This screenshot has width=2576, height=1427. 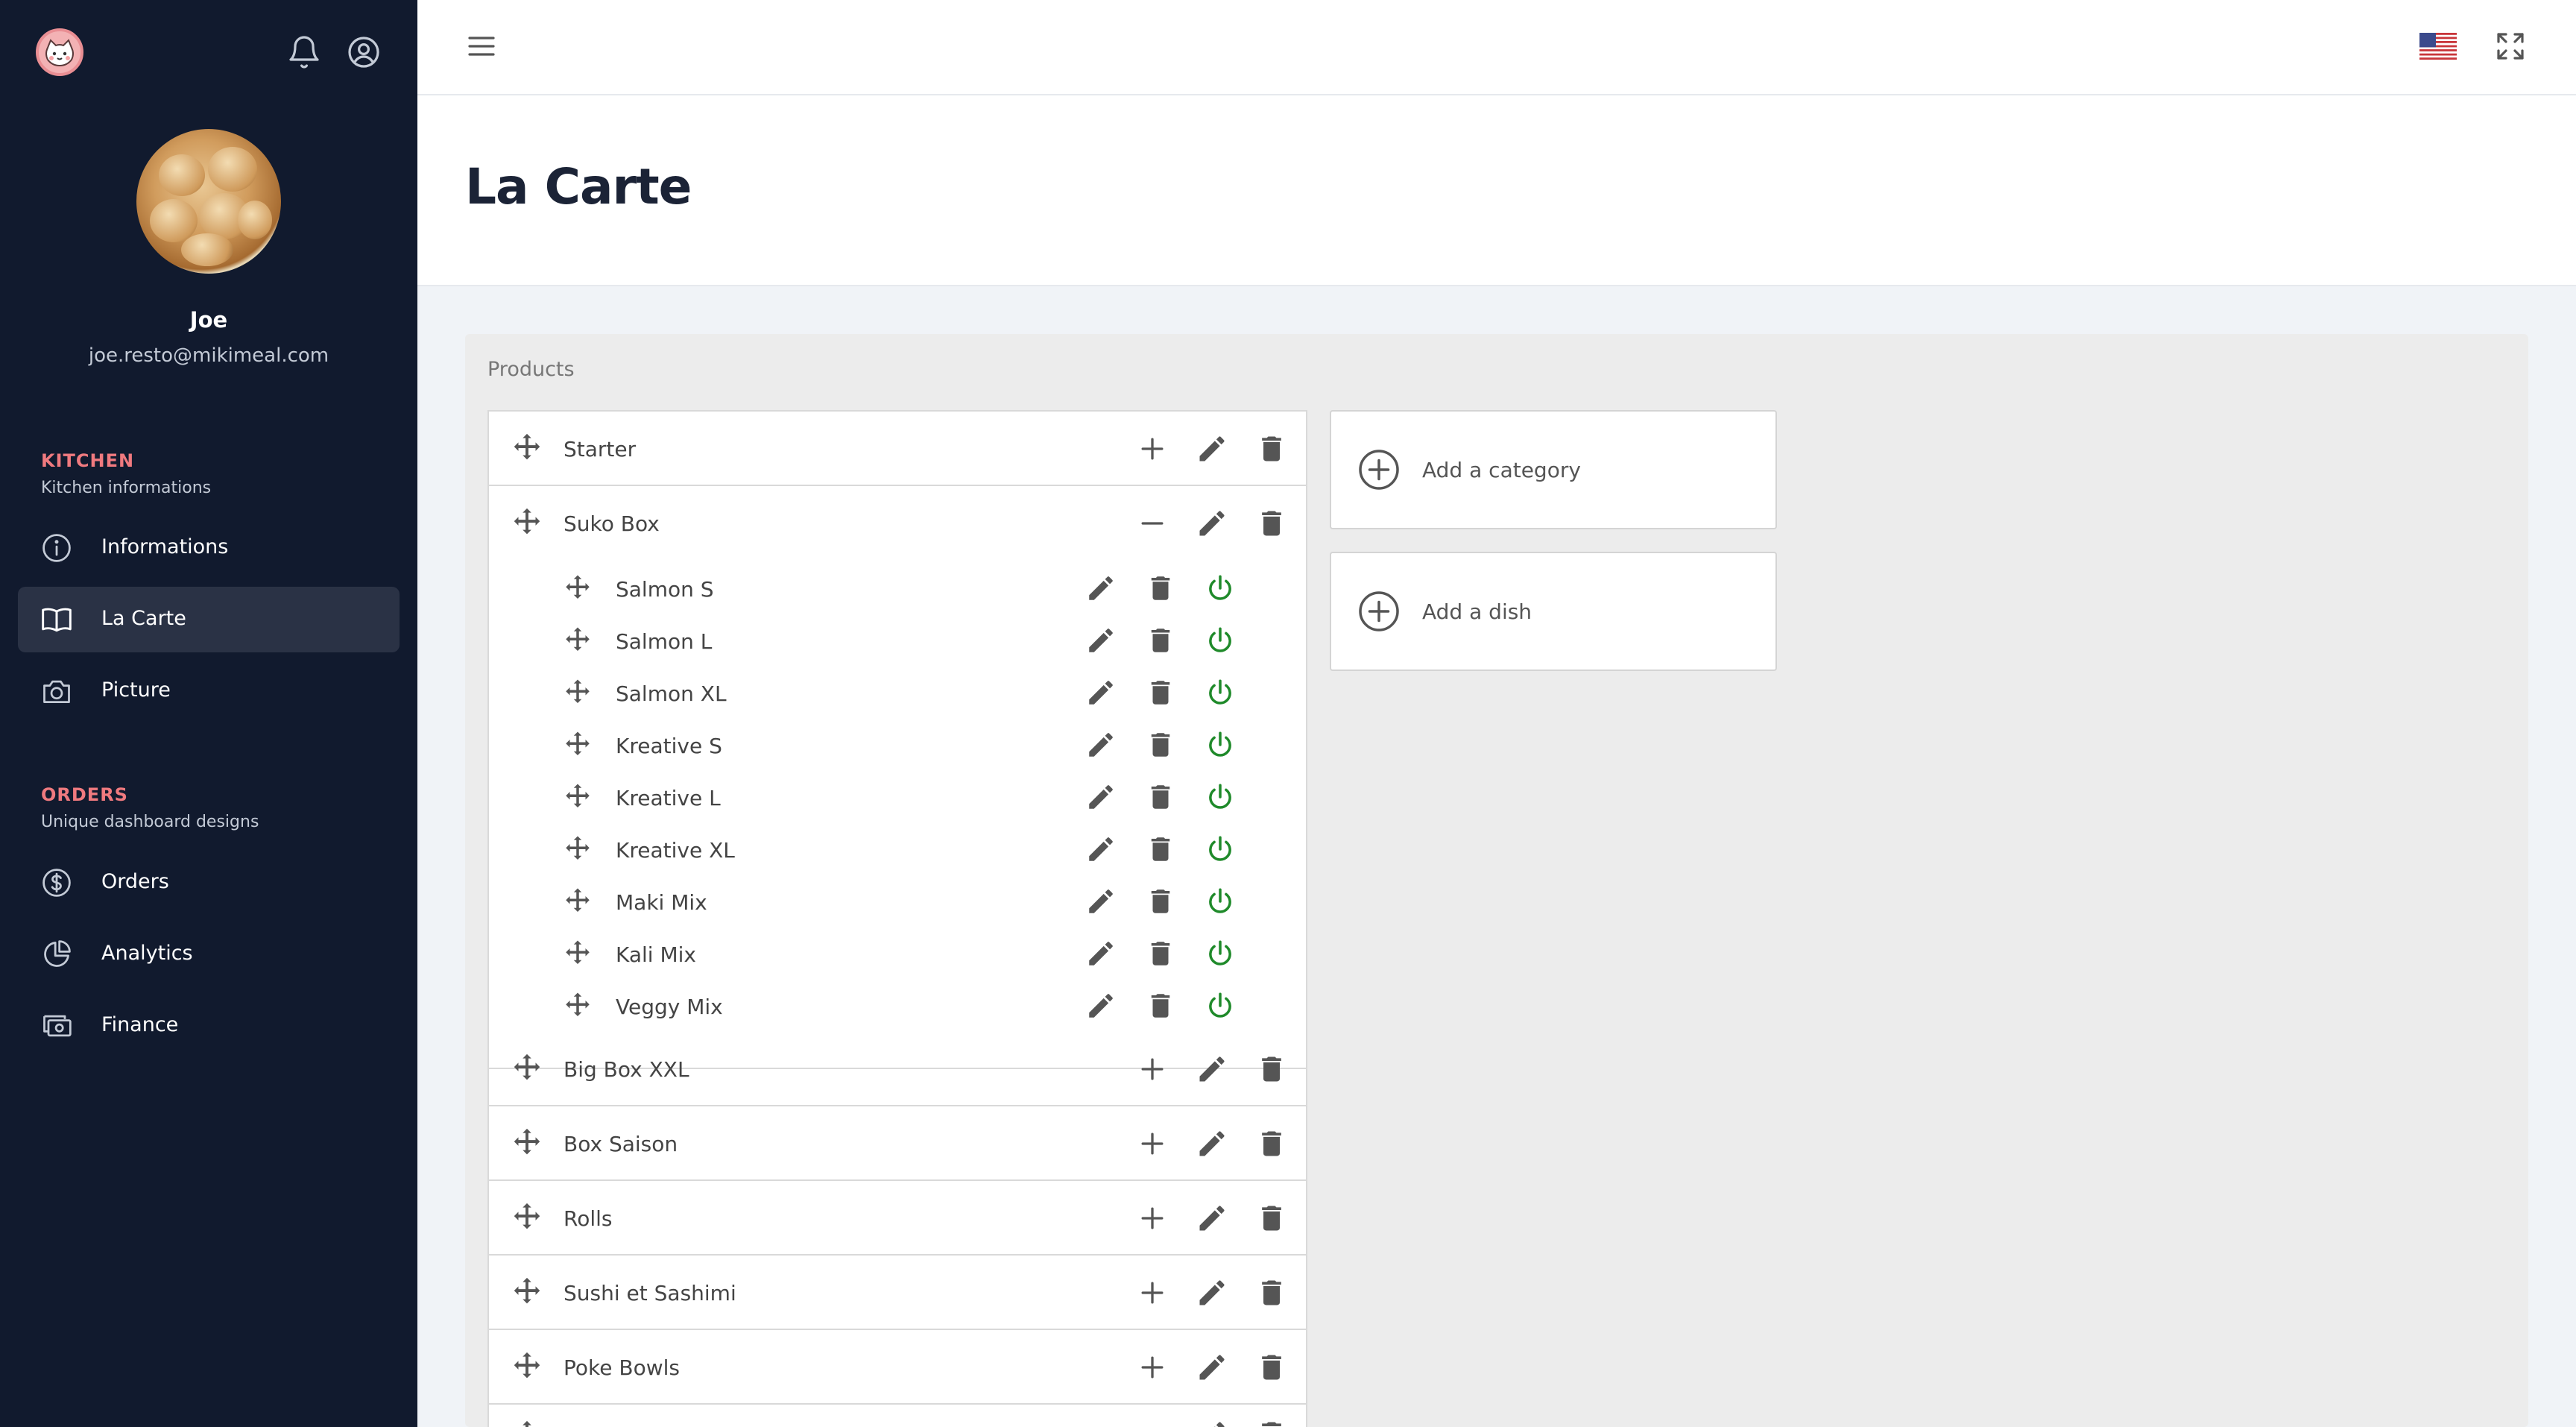 I want to click on bell-icon, so click(x=304, y=52).